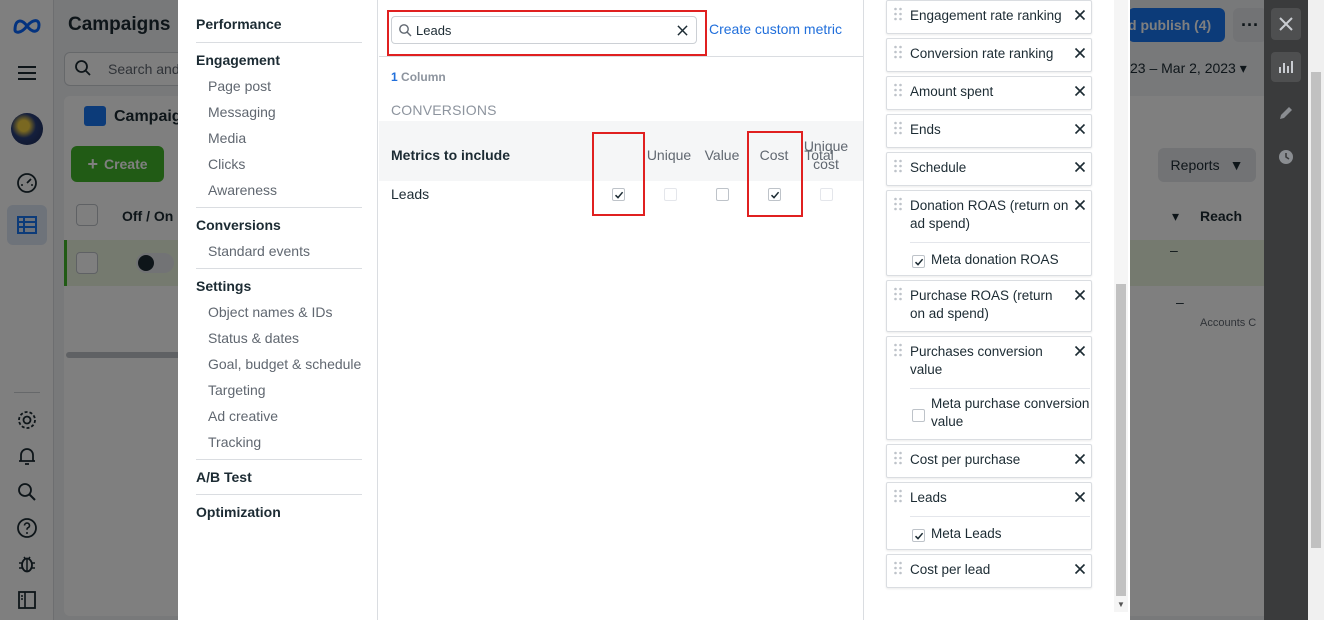  I want to click on category-conversions: Conversions, so click(238, 225).